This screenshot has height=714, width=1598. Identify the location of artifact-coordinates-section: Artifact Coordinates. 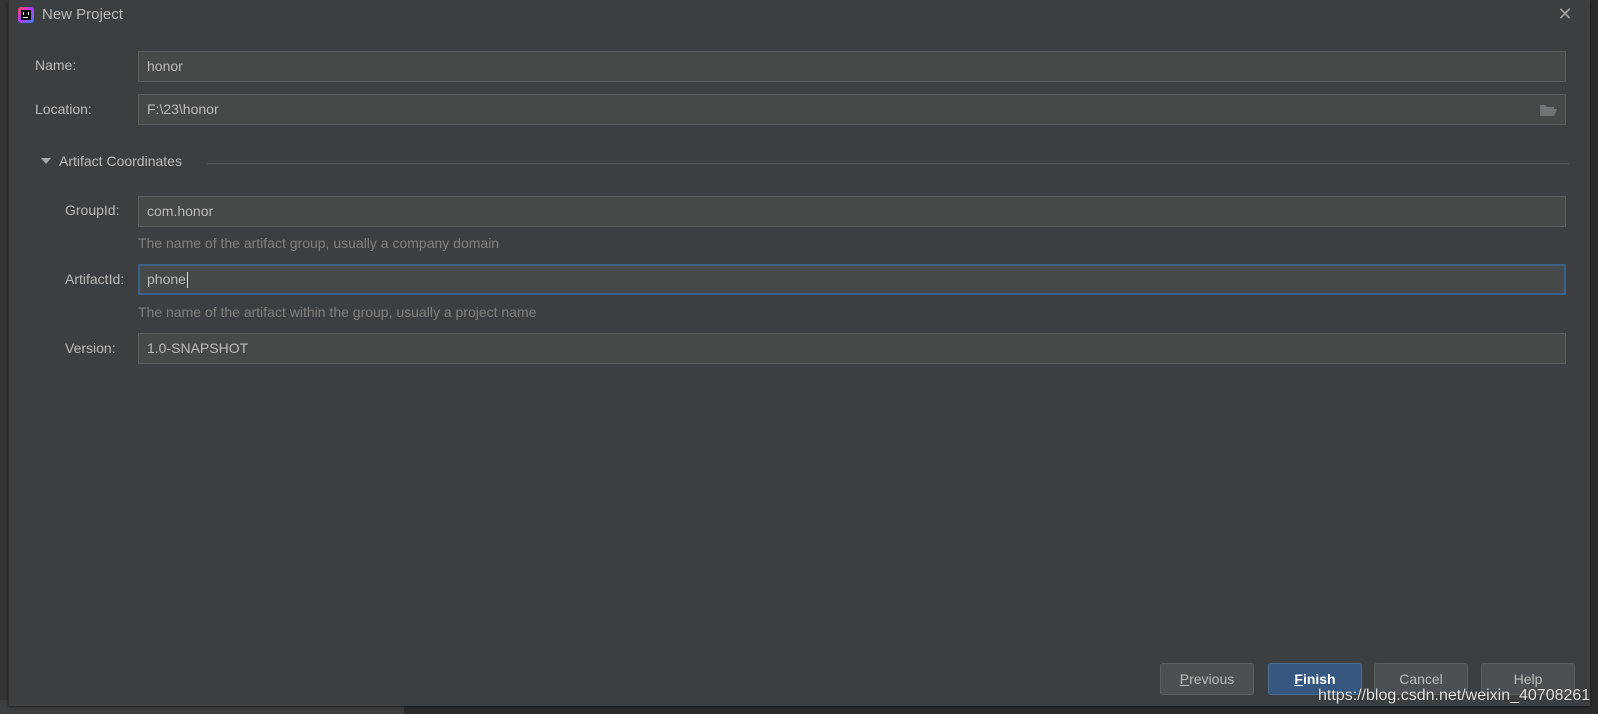
(804, 162).